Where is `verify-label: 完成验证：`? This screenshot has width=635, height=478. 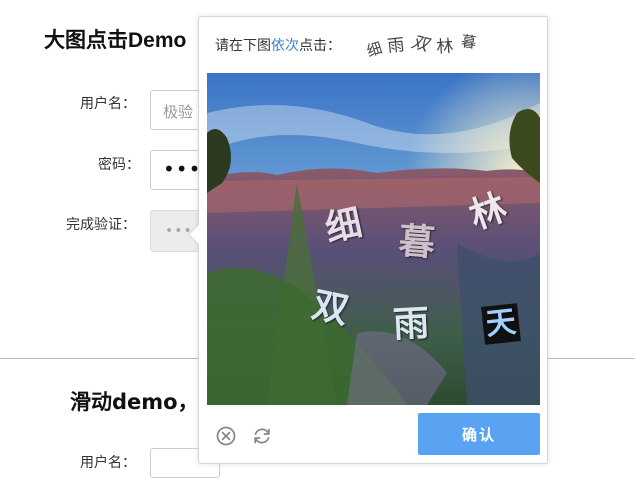 verify-label: 完成验证： is located at coordinates (101, 225).